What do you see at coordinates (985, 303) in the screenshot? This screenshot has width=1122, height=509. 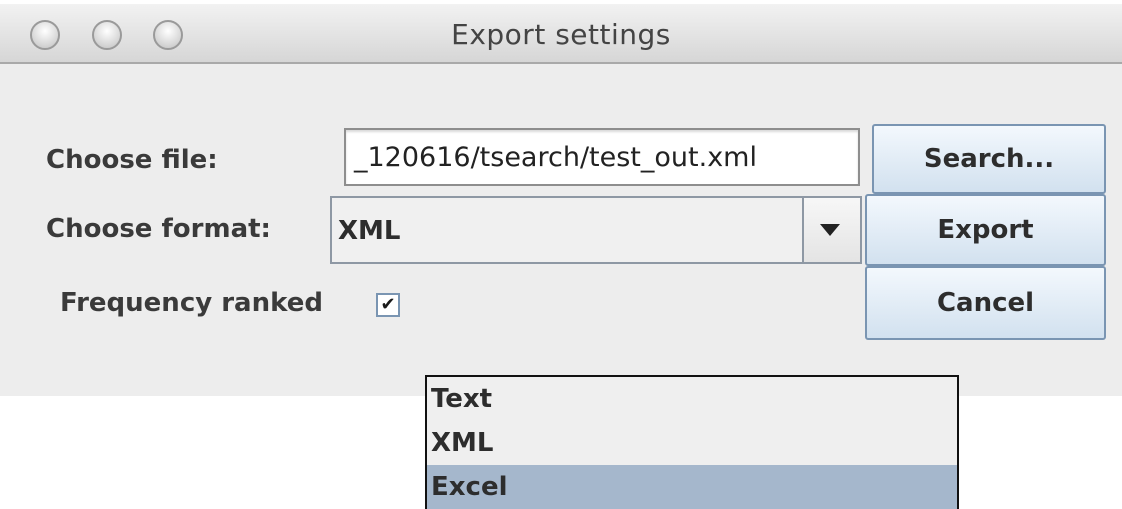 I see `cancel-button: Cancel` at bounding box center [985, 303].